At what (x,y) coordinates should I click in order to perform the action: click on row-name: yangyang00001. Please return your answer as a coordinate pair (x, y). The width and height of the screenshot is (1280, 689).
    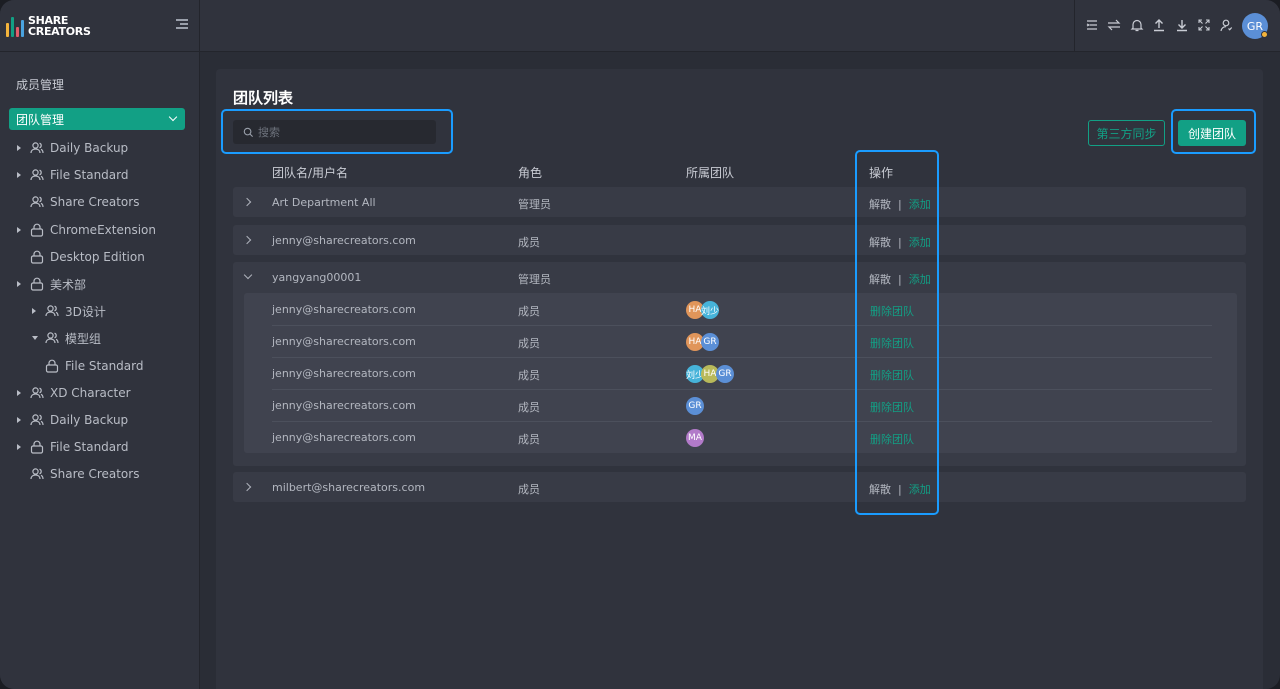
    Looking at the image, I should click on (317, 277).